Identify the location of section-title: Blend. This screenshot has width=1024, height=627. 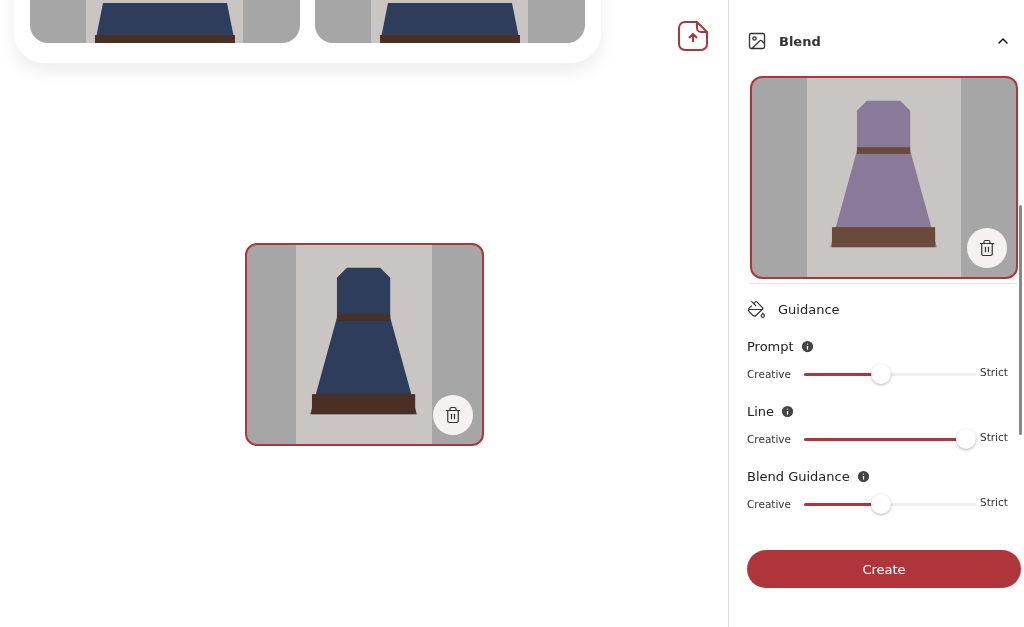
(800, 41).